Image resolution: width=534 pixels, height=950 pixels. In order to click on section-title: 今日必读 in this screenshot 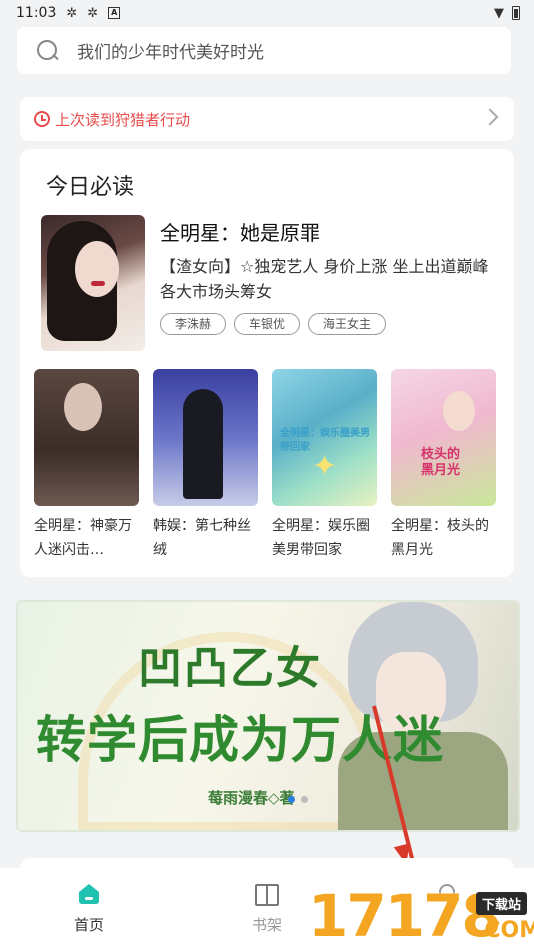, I will do `click(90, 187)`.